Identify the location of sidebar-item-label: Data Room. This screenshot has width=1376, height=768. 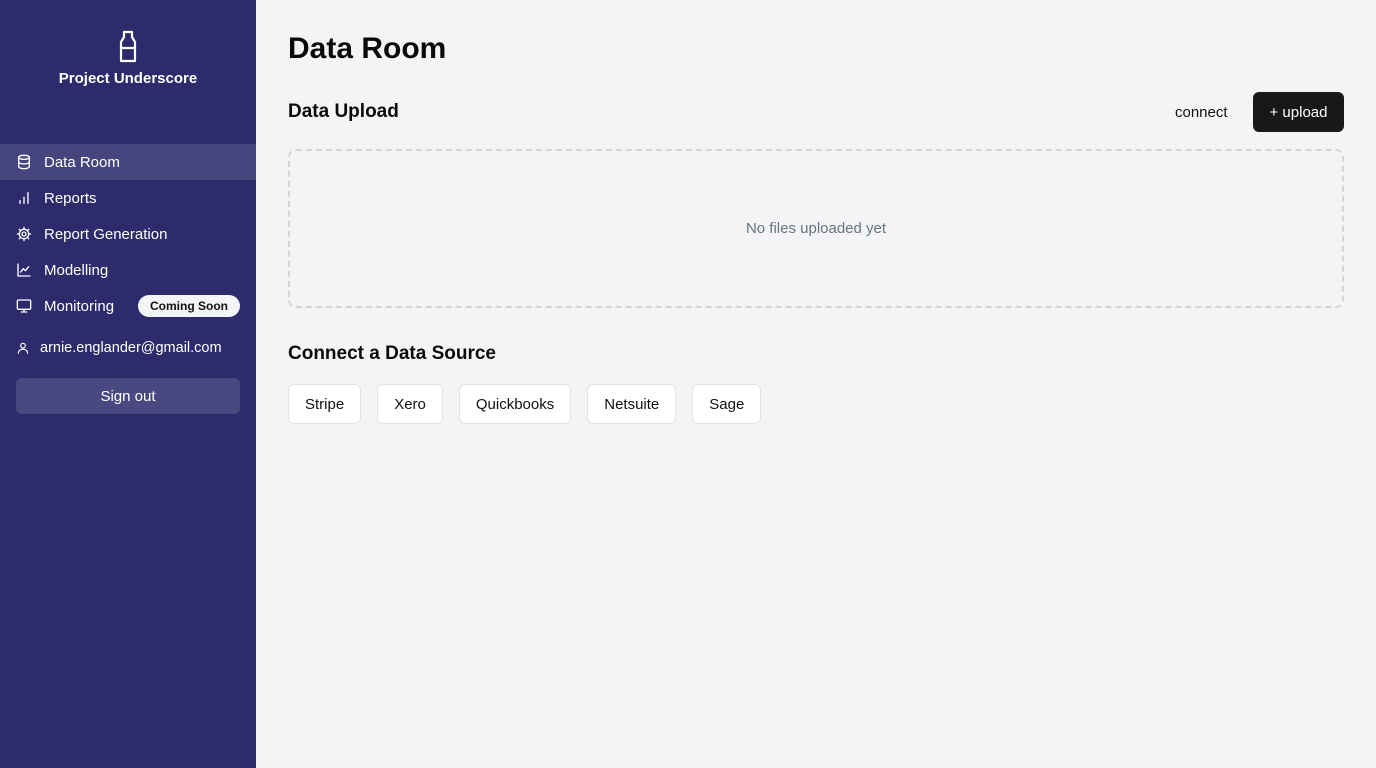
(82, 162).